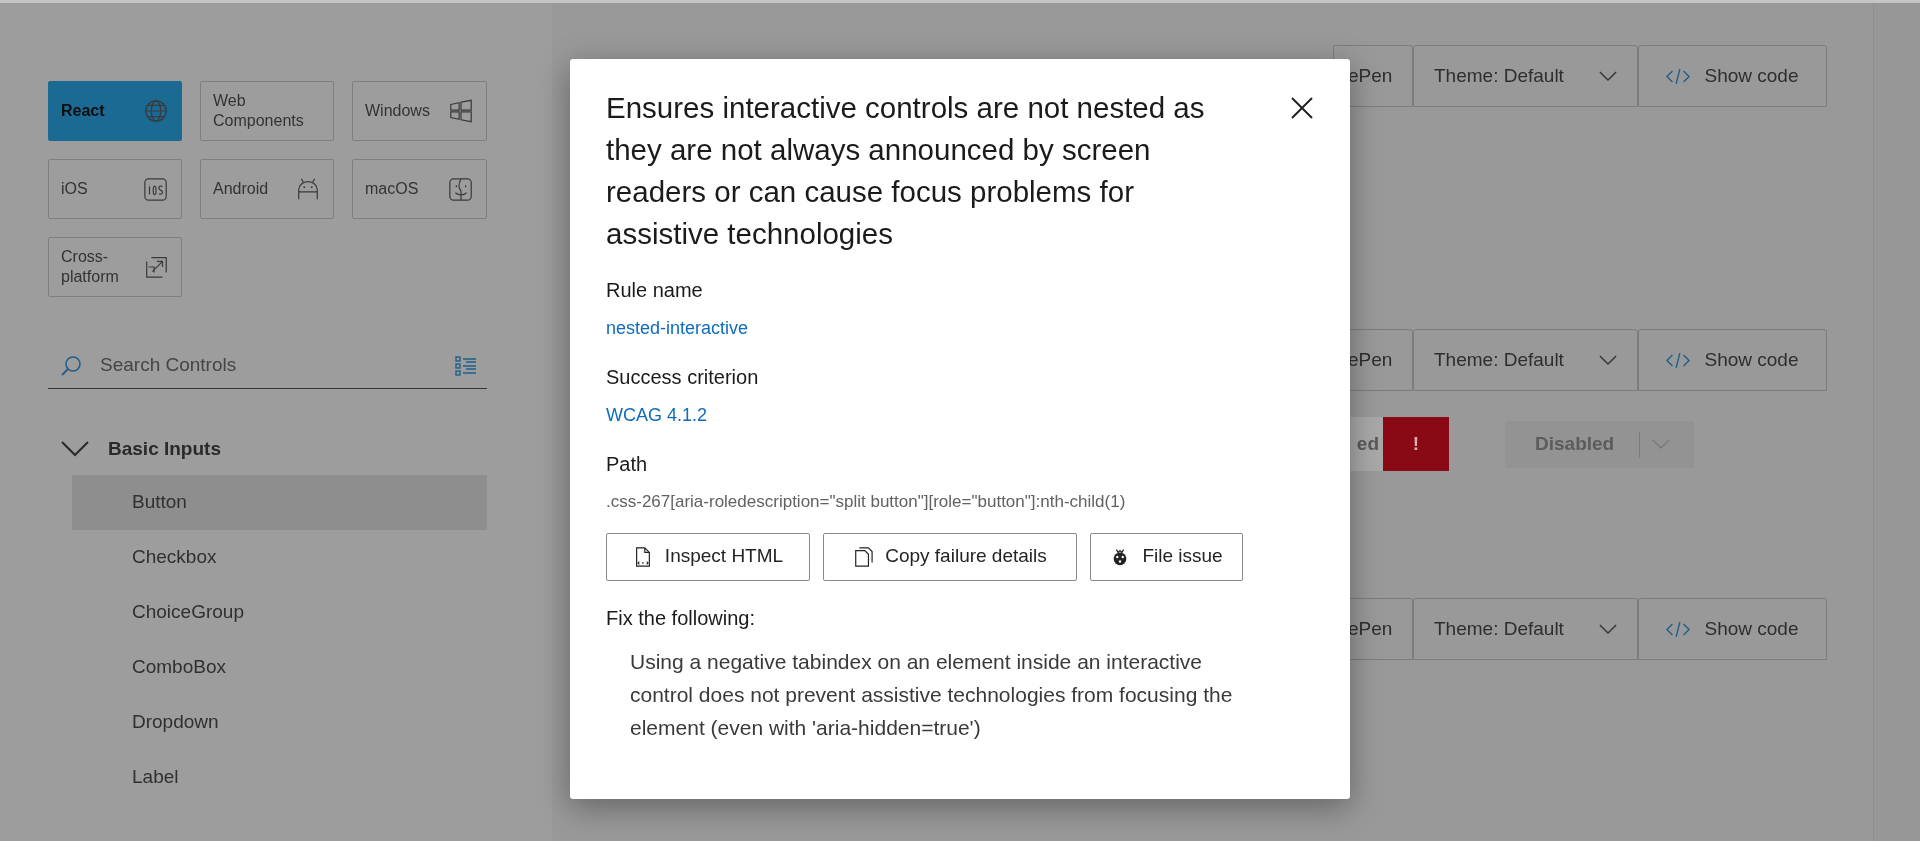 The image size is (1920, 841). What do you see at coordinates (419, 111) in the screenshot?
I see `platform-button: Windows` at bounding box center [419, 111].